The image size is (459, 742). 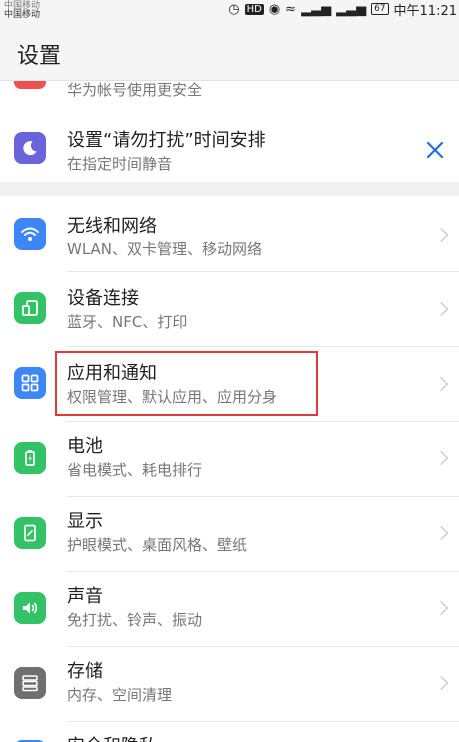 I want to click on status-bar: 中国移动 中国移动 ◷ HD ◉ ≈ ▂▃▅ ▂▃▅ 67 中午11:21, so click(x=229, y=10).